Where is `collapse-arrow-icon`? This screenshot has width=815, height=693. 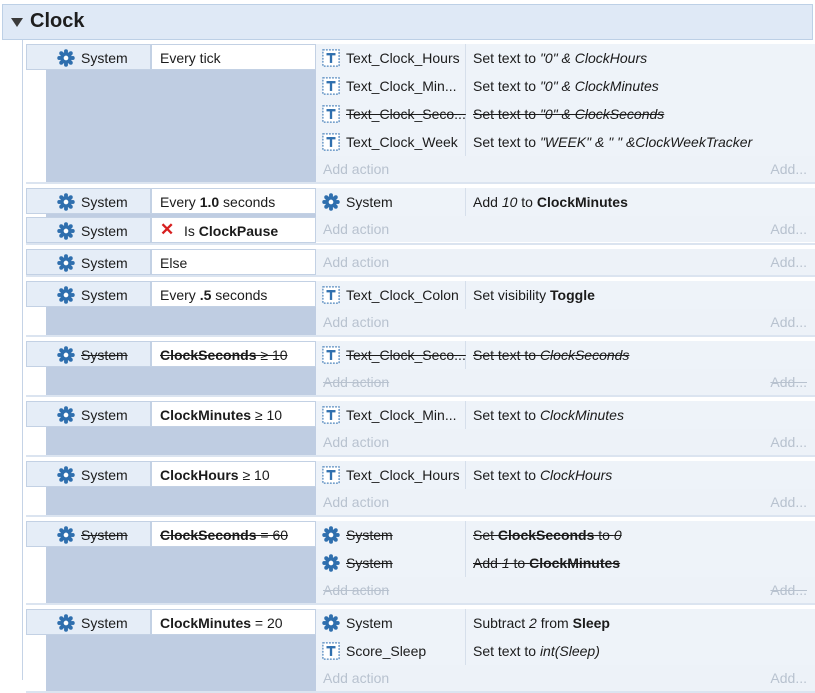 collapse-arrow-icon is located at coordinates (17, 22).